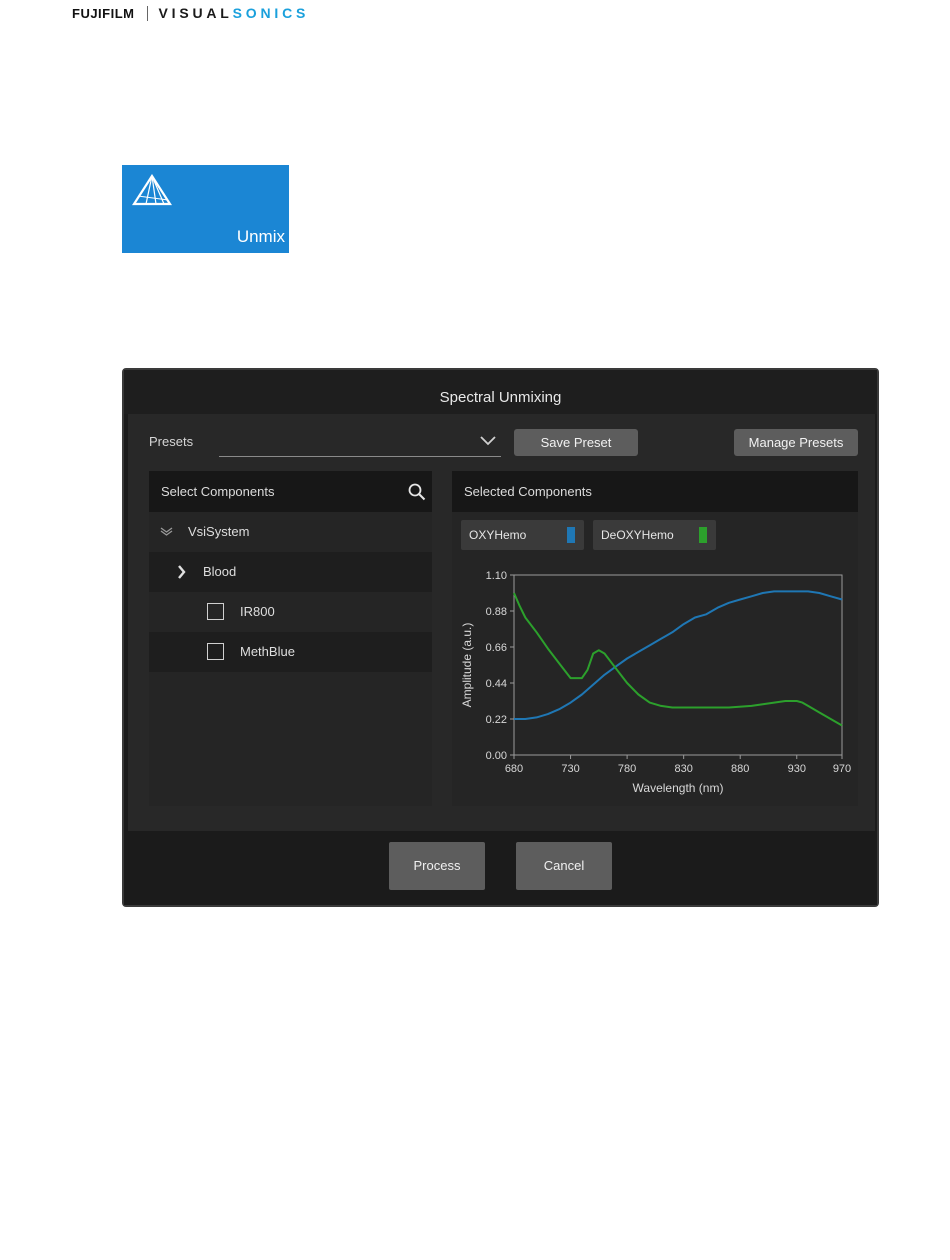 This screenshot has height=1260, width=950. What do you see at coordinates (683, 769) in the screenshot?
I see `x-tick-label: 830` at bounding box center [683, 769].